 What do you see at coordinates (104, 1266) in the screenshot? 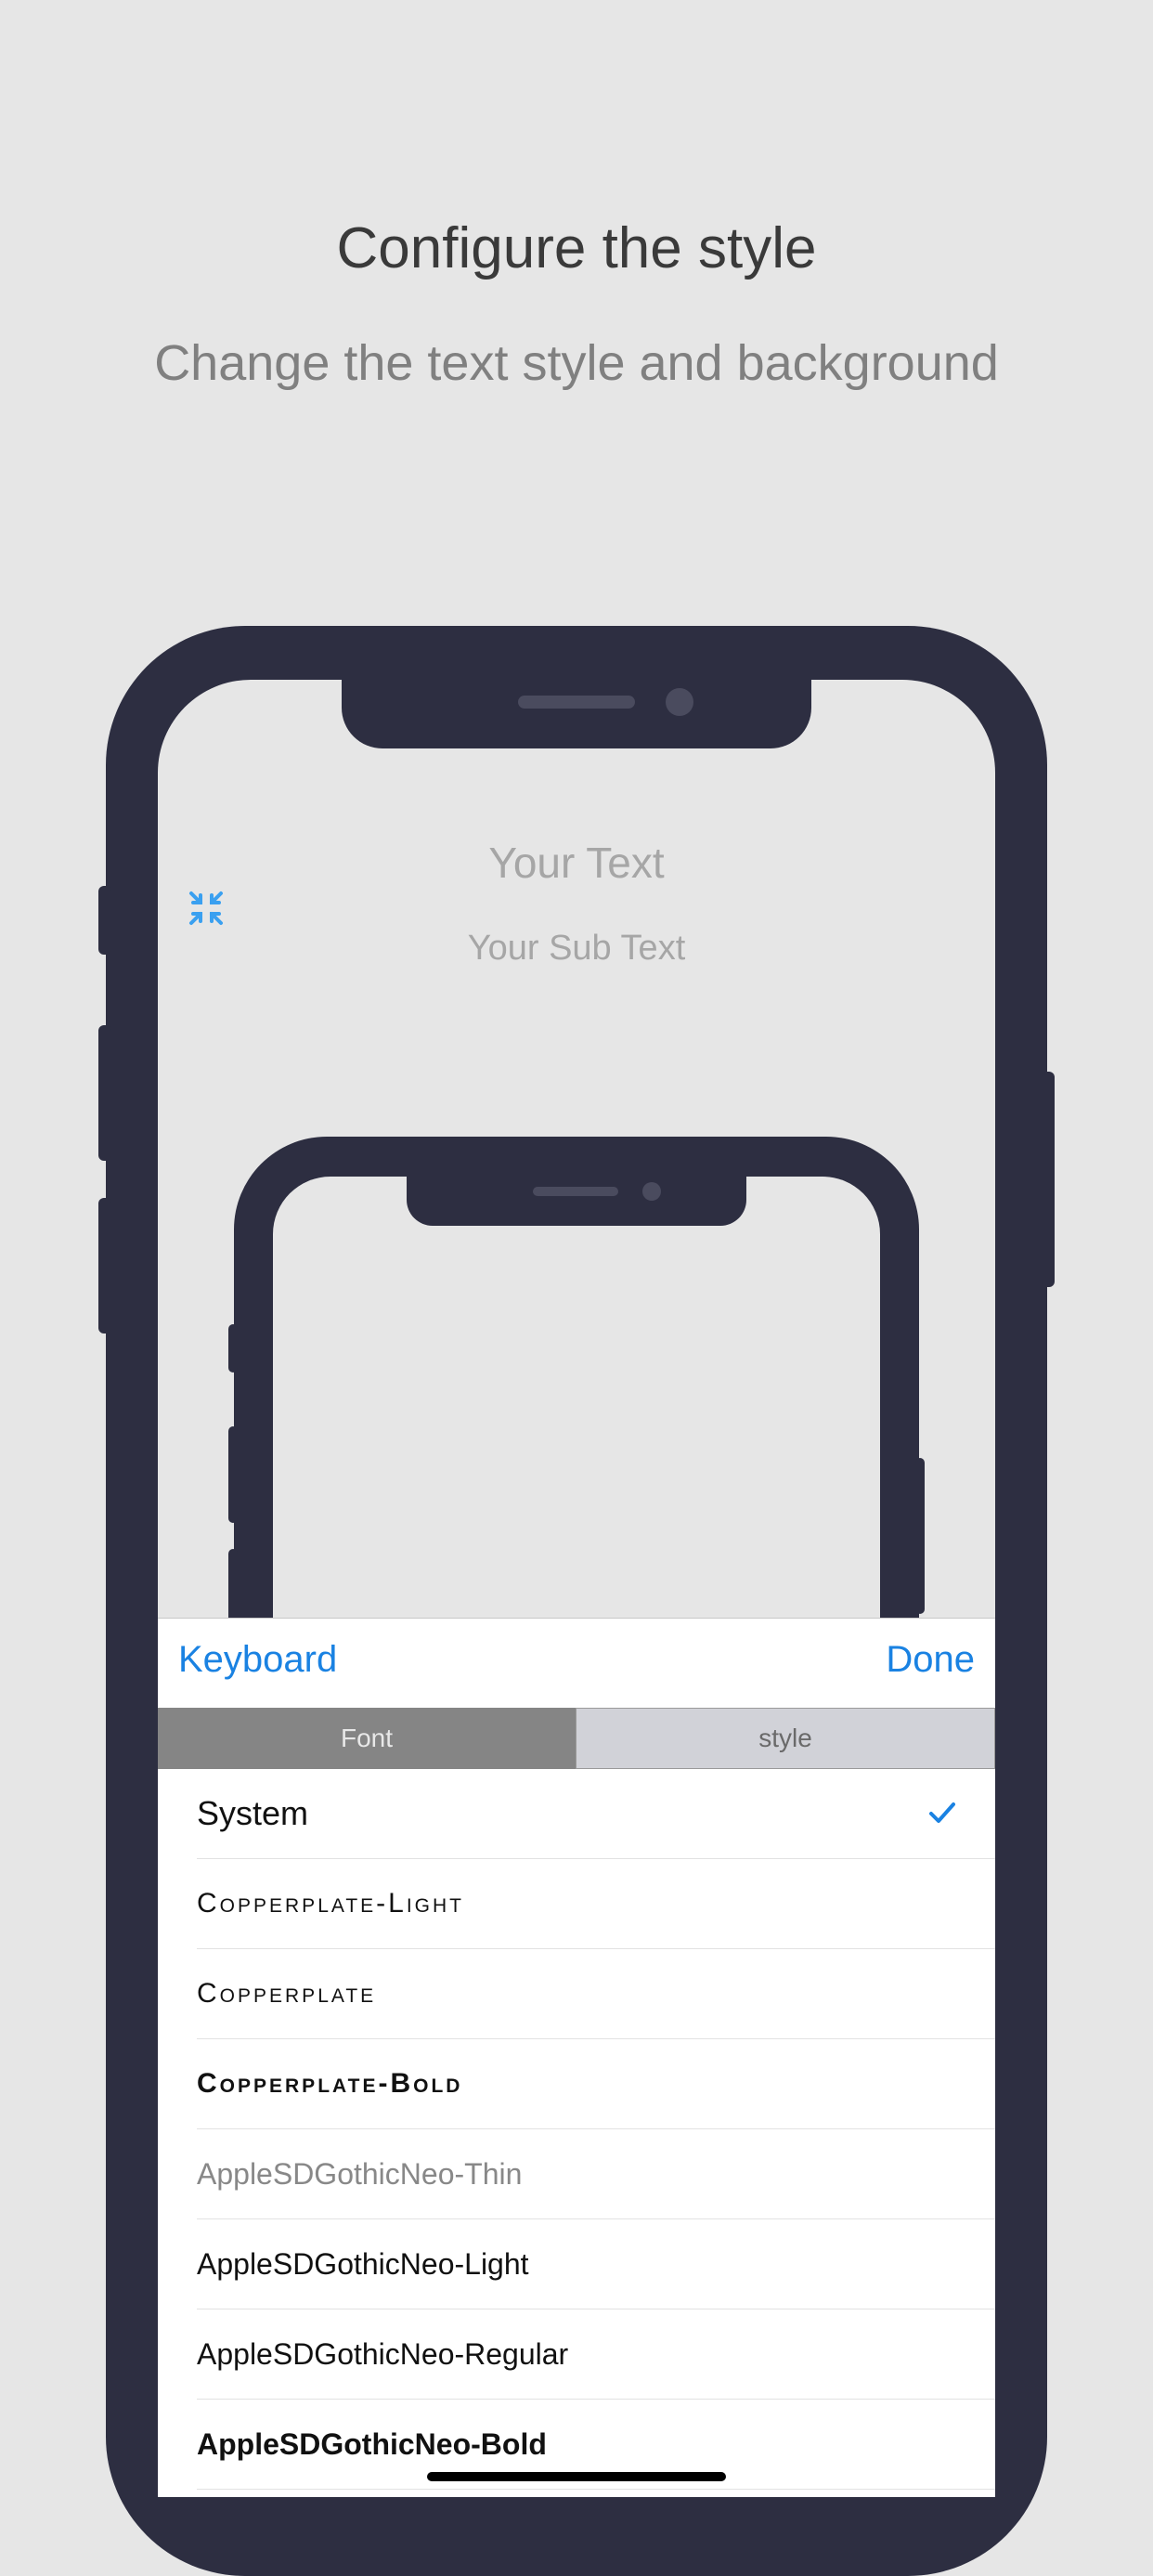
I see `phone-volume-down-button` at bounding box center [104, 1266].